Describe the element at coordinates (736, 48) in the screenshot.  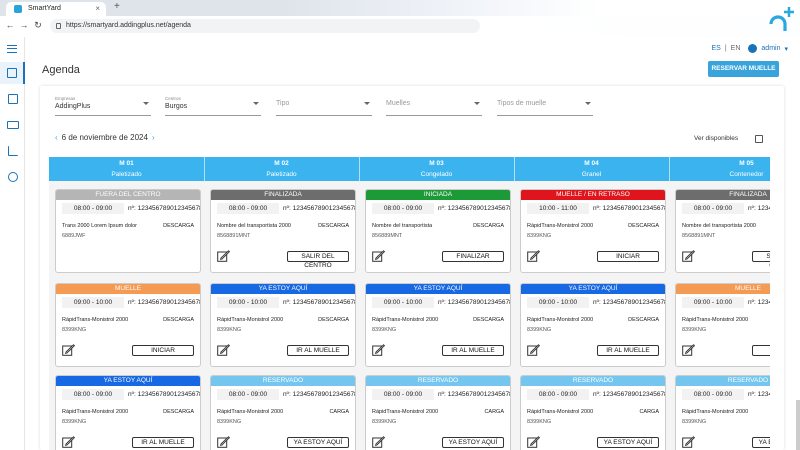
I see `lang-en: EN` at that location.